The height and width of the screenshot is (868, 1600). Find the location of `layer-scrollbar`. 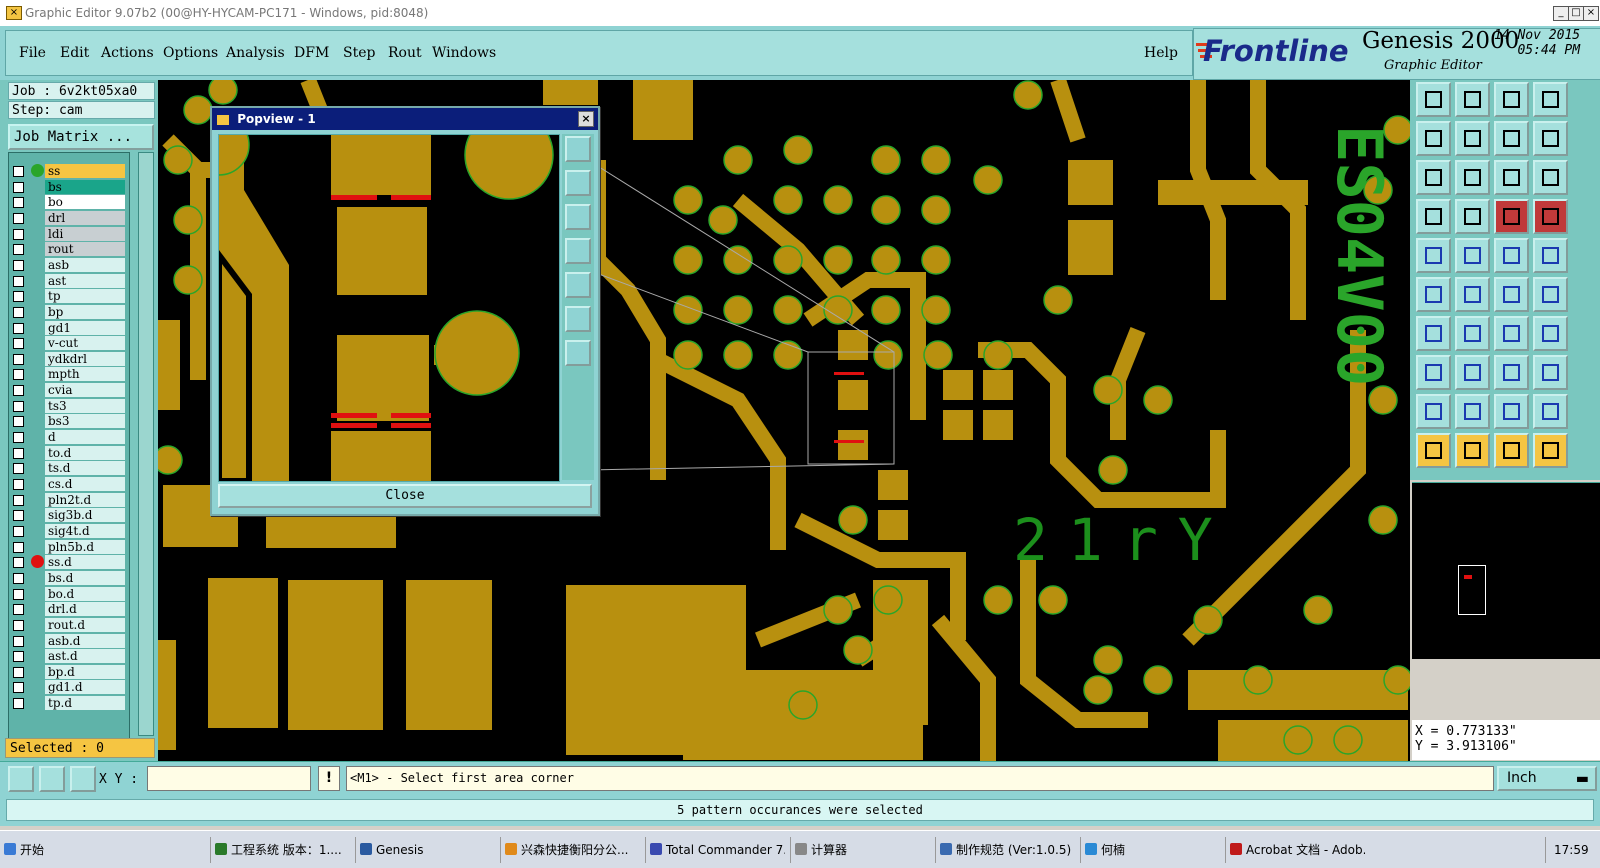

layer-scrollbar is located at coordinates (146, 444).